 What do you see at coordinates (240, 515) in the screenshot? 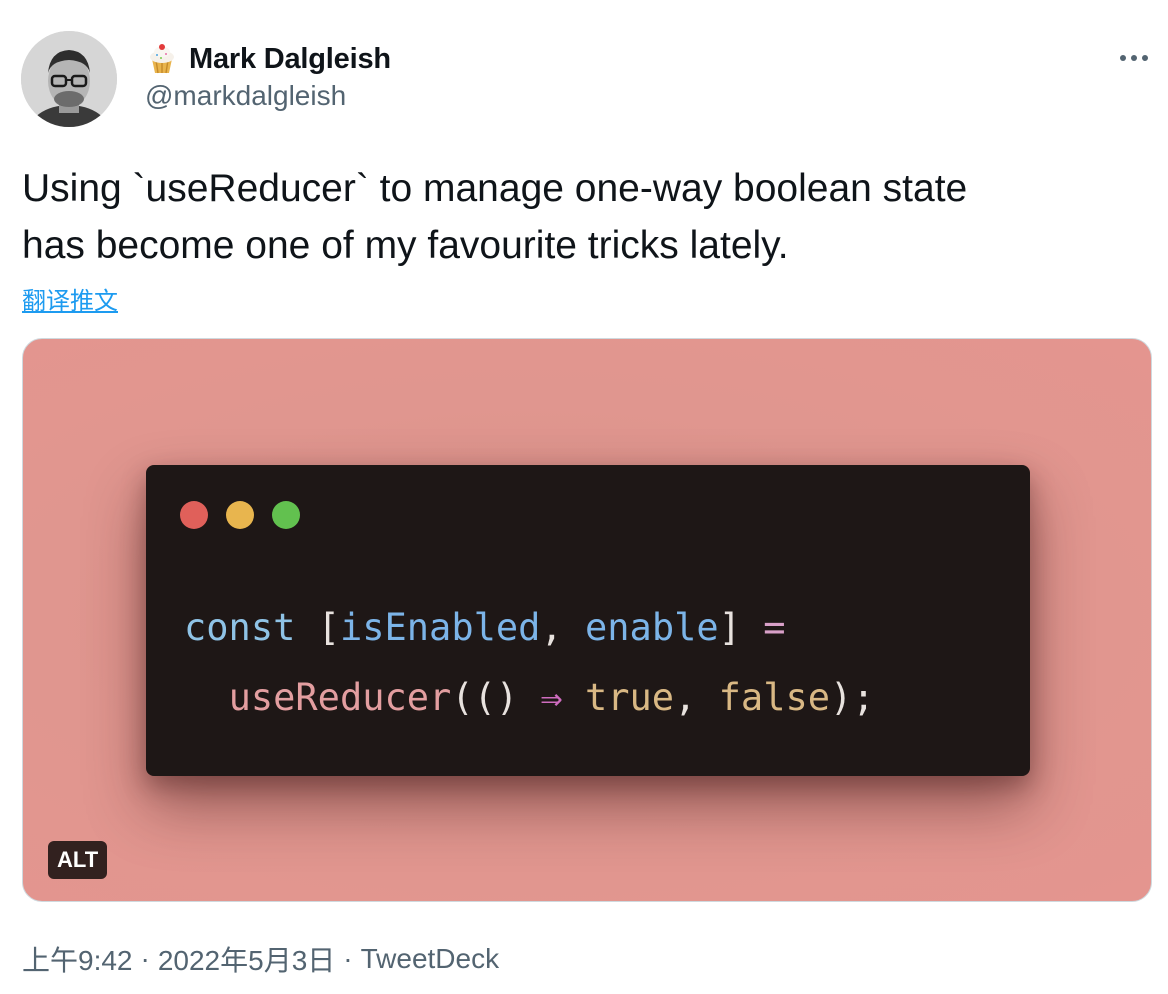
I see `window-minimize-dot` at bounding box center [240, 515].